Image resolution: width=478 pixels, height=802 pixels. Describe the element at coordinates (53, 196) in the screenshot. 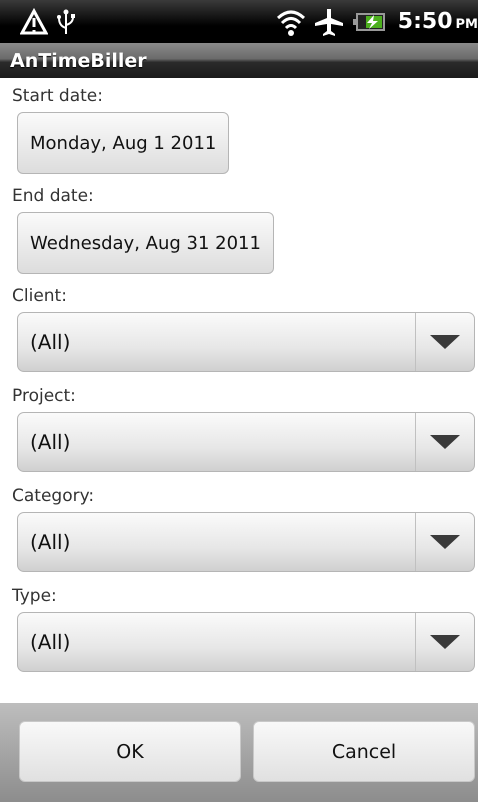

I see `field-label: End date:` at that location.